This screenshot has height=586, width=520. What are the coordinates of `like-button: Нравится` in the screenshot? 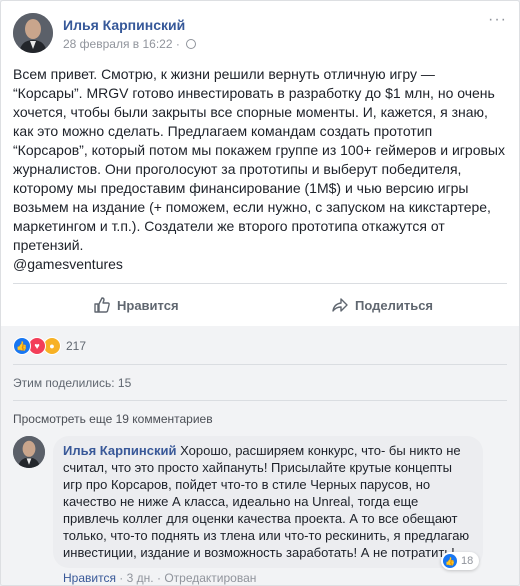 It's located at (136, 305).